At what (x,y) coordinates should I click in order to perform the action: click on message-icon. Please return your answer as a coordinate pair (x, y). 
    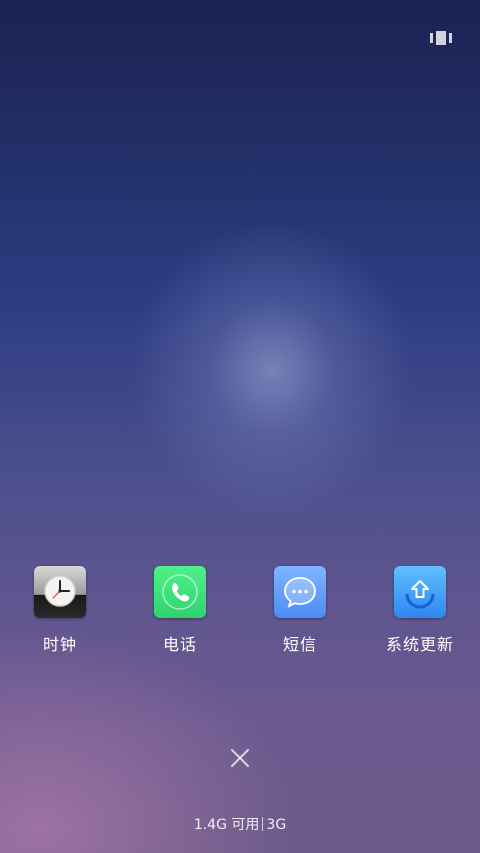
    Looking at the image, I should click on (300, 592).